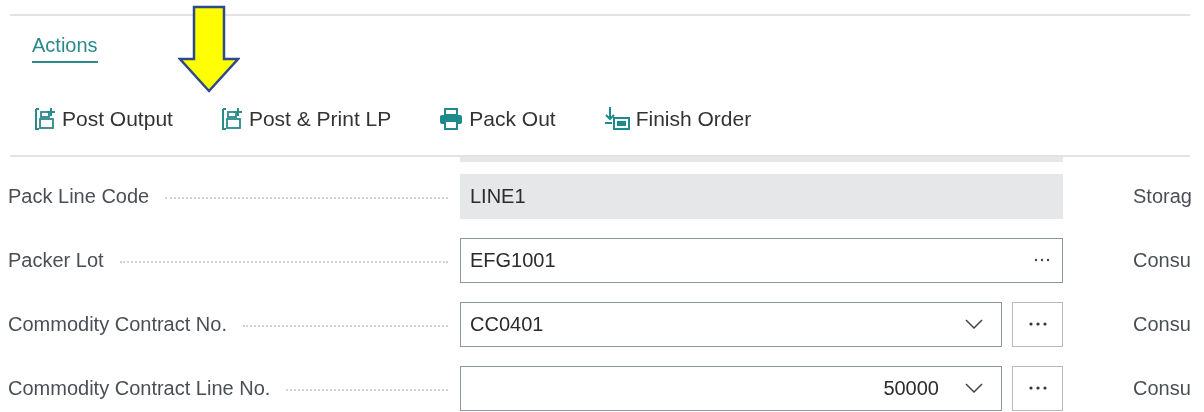  What do you see at coordinates (56, 260) in the screenshot?
I see `field-label: Packer Lot` at bounding box center [56, 260].